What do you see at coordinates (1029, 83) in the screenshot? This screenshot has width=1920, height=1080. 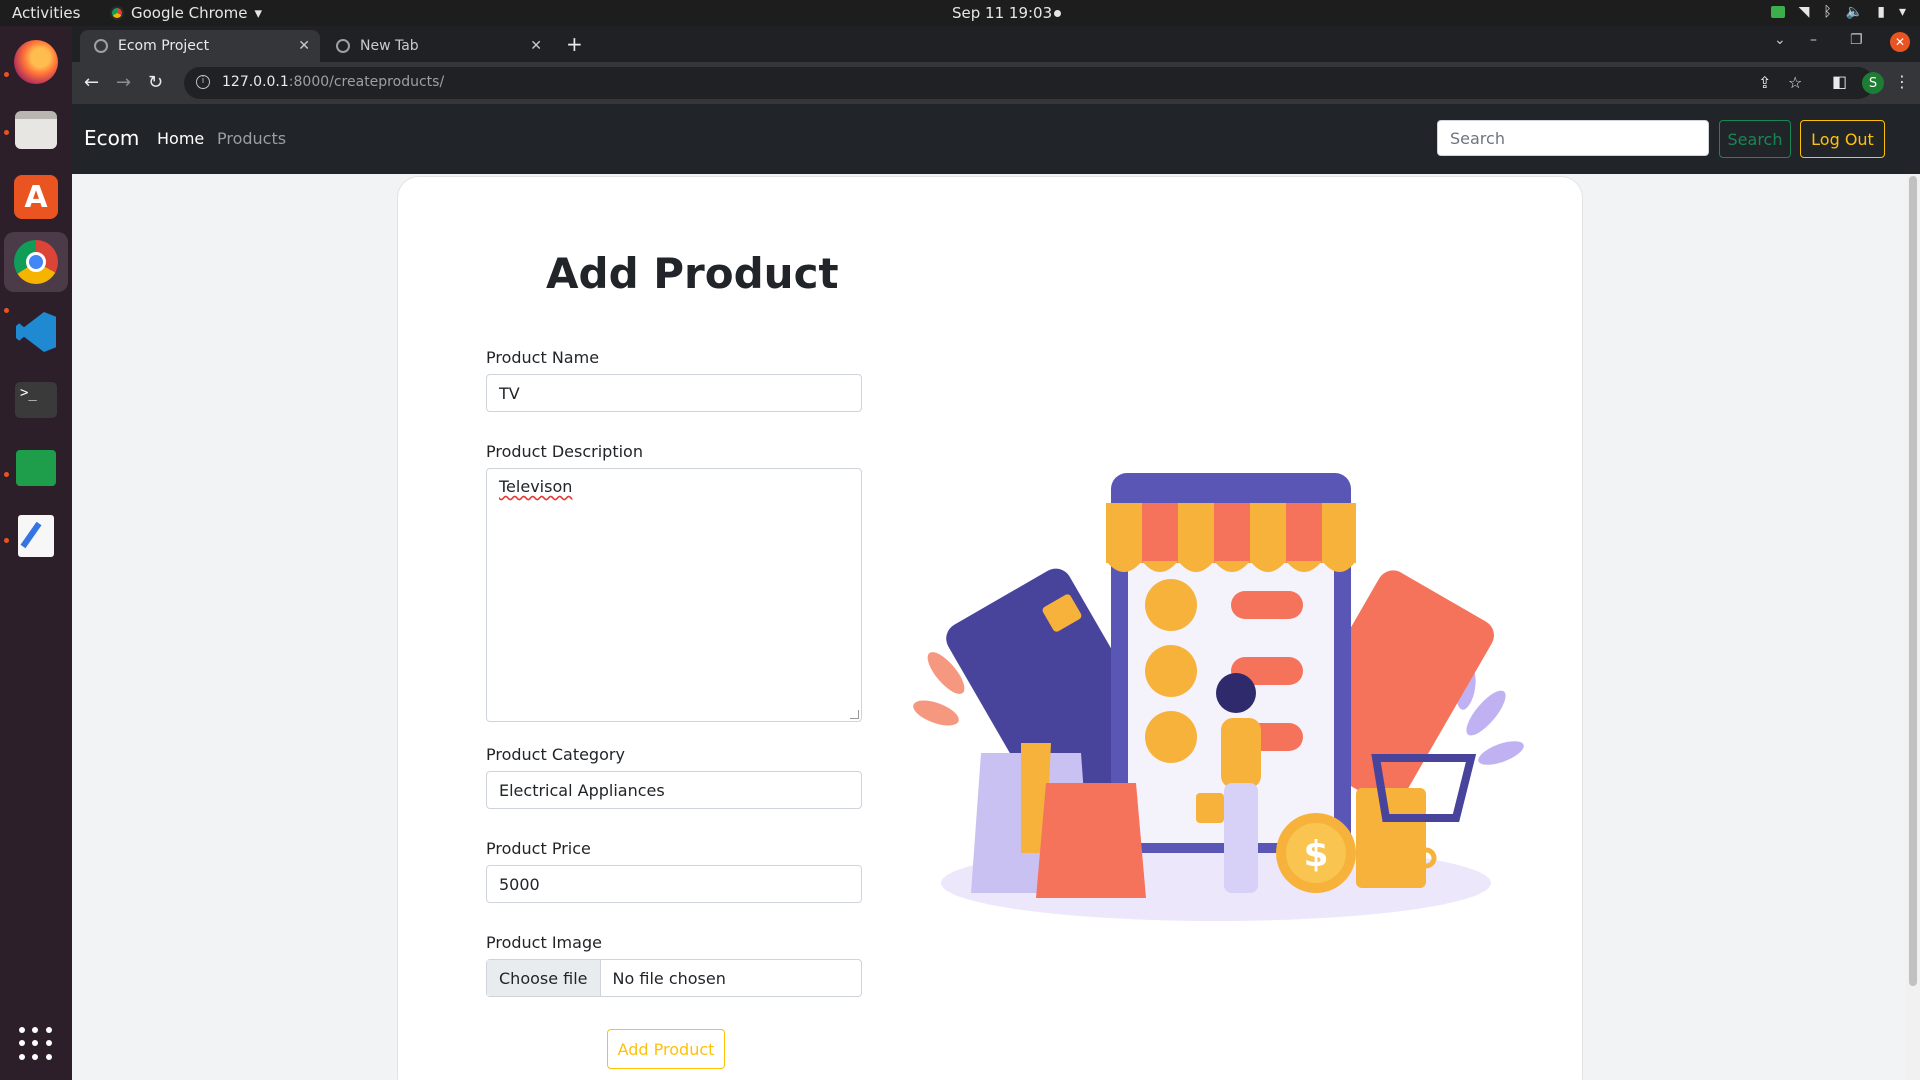 I see `address-bar: i 127.0.0.1:8000/createproducts/ ⇪ ☆` at bounding box center [1029, 83].